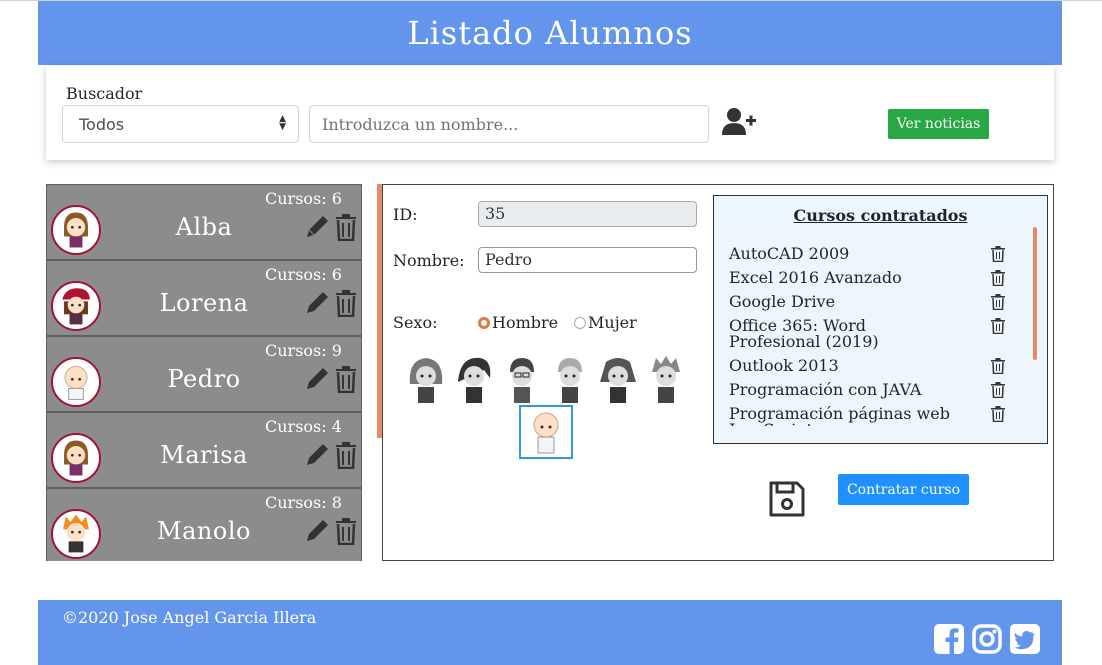  What do you see at coordinates (204, 450) in the screenshot?
I see `student-card: Cursos: 4 Marisa` at bounding box center [204, 450].